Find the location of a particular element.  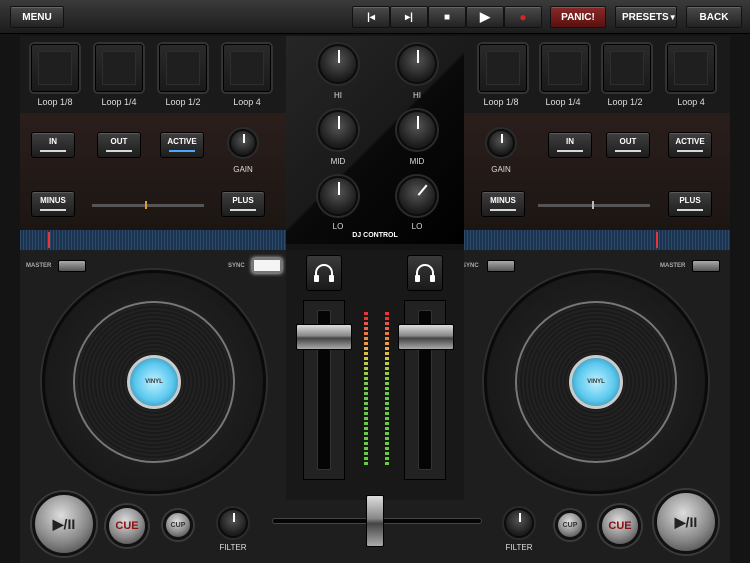

left-hi-eq-knob is located at coordinates (338, 64).